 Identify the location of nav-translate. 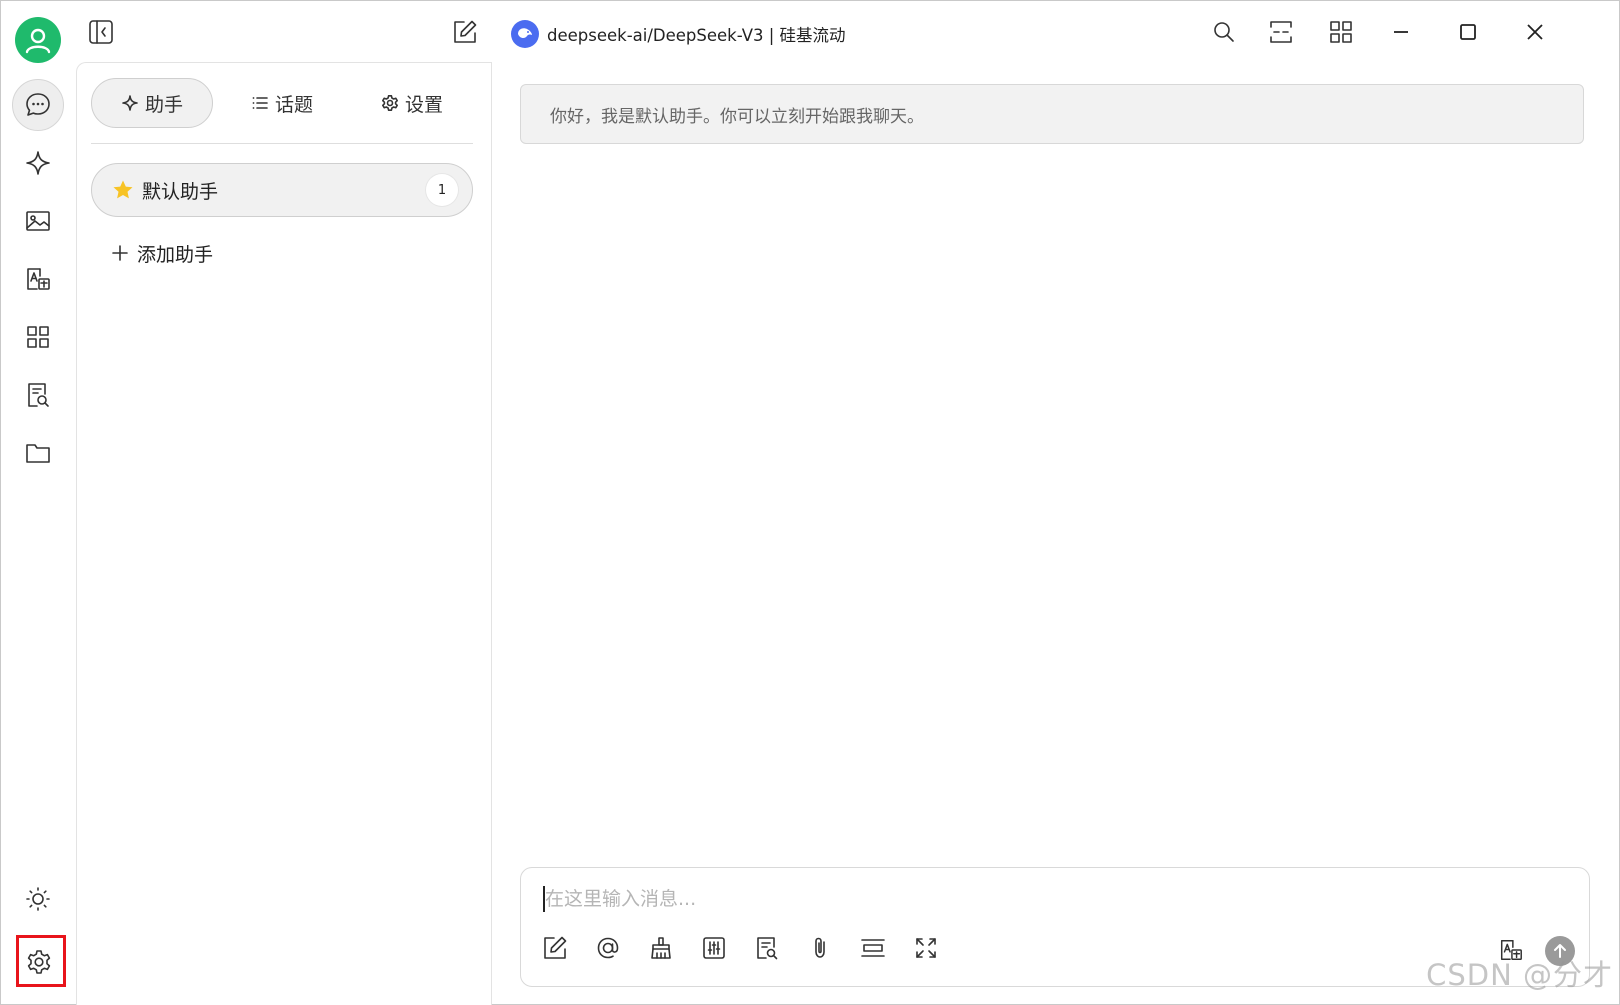
(38, 279).